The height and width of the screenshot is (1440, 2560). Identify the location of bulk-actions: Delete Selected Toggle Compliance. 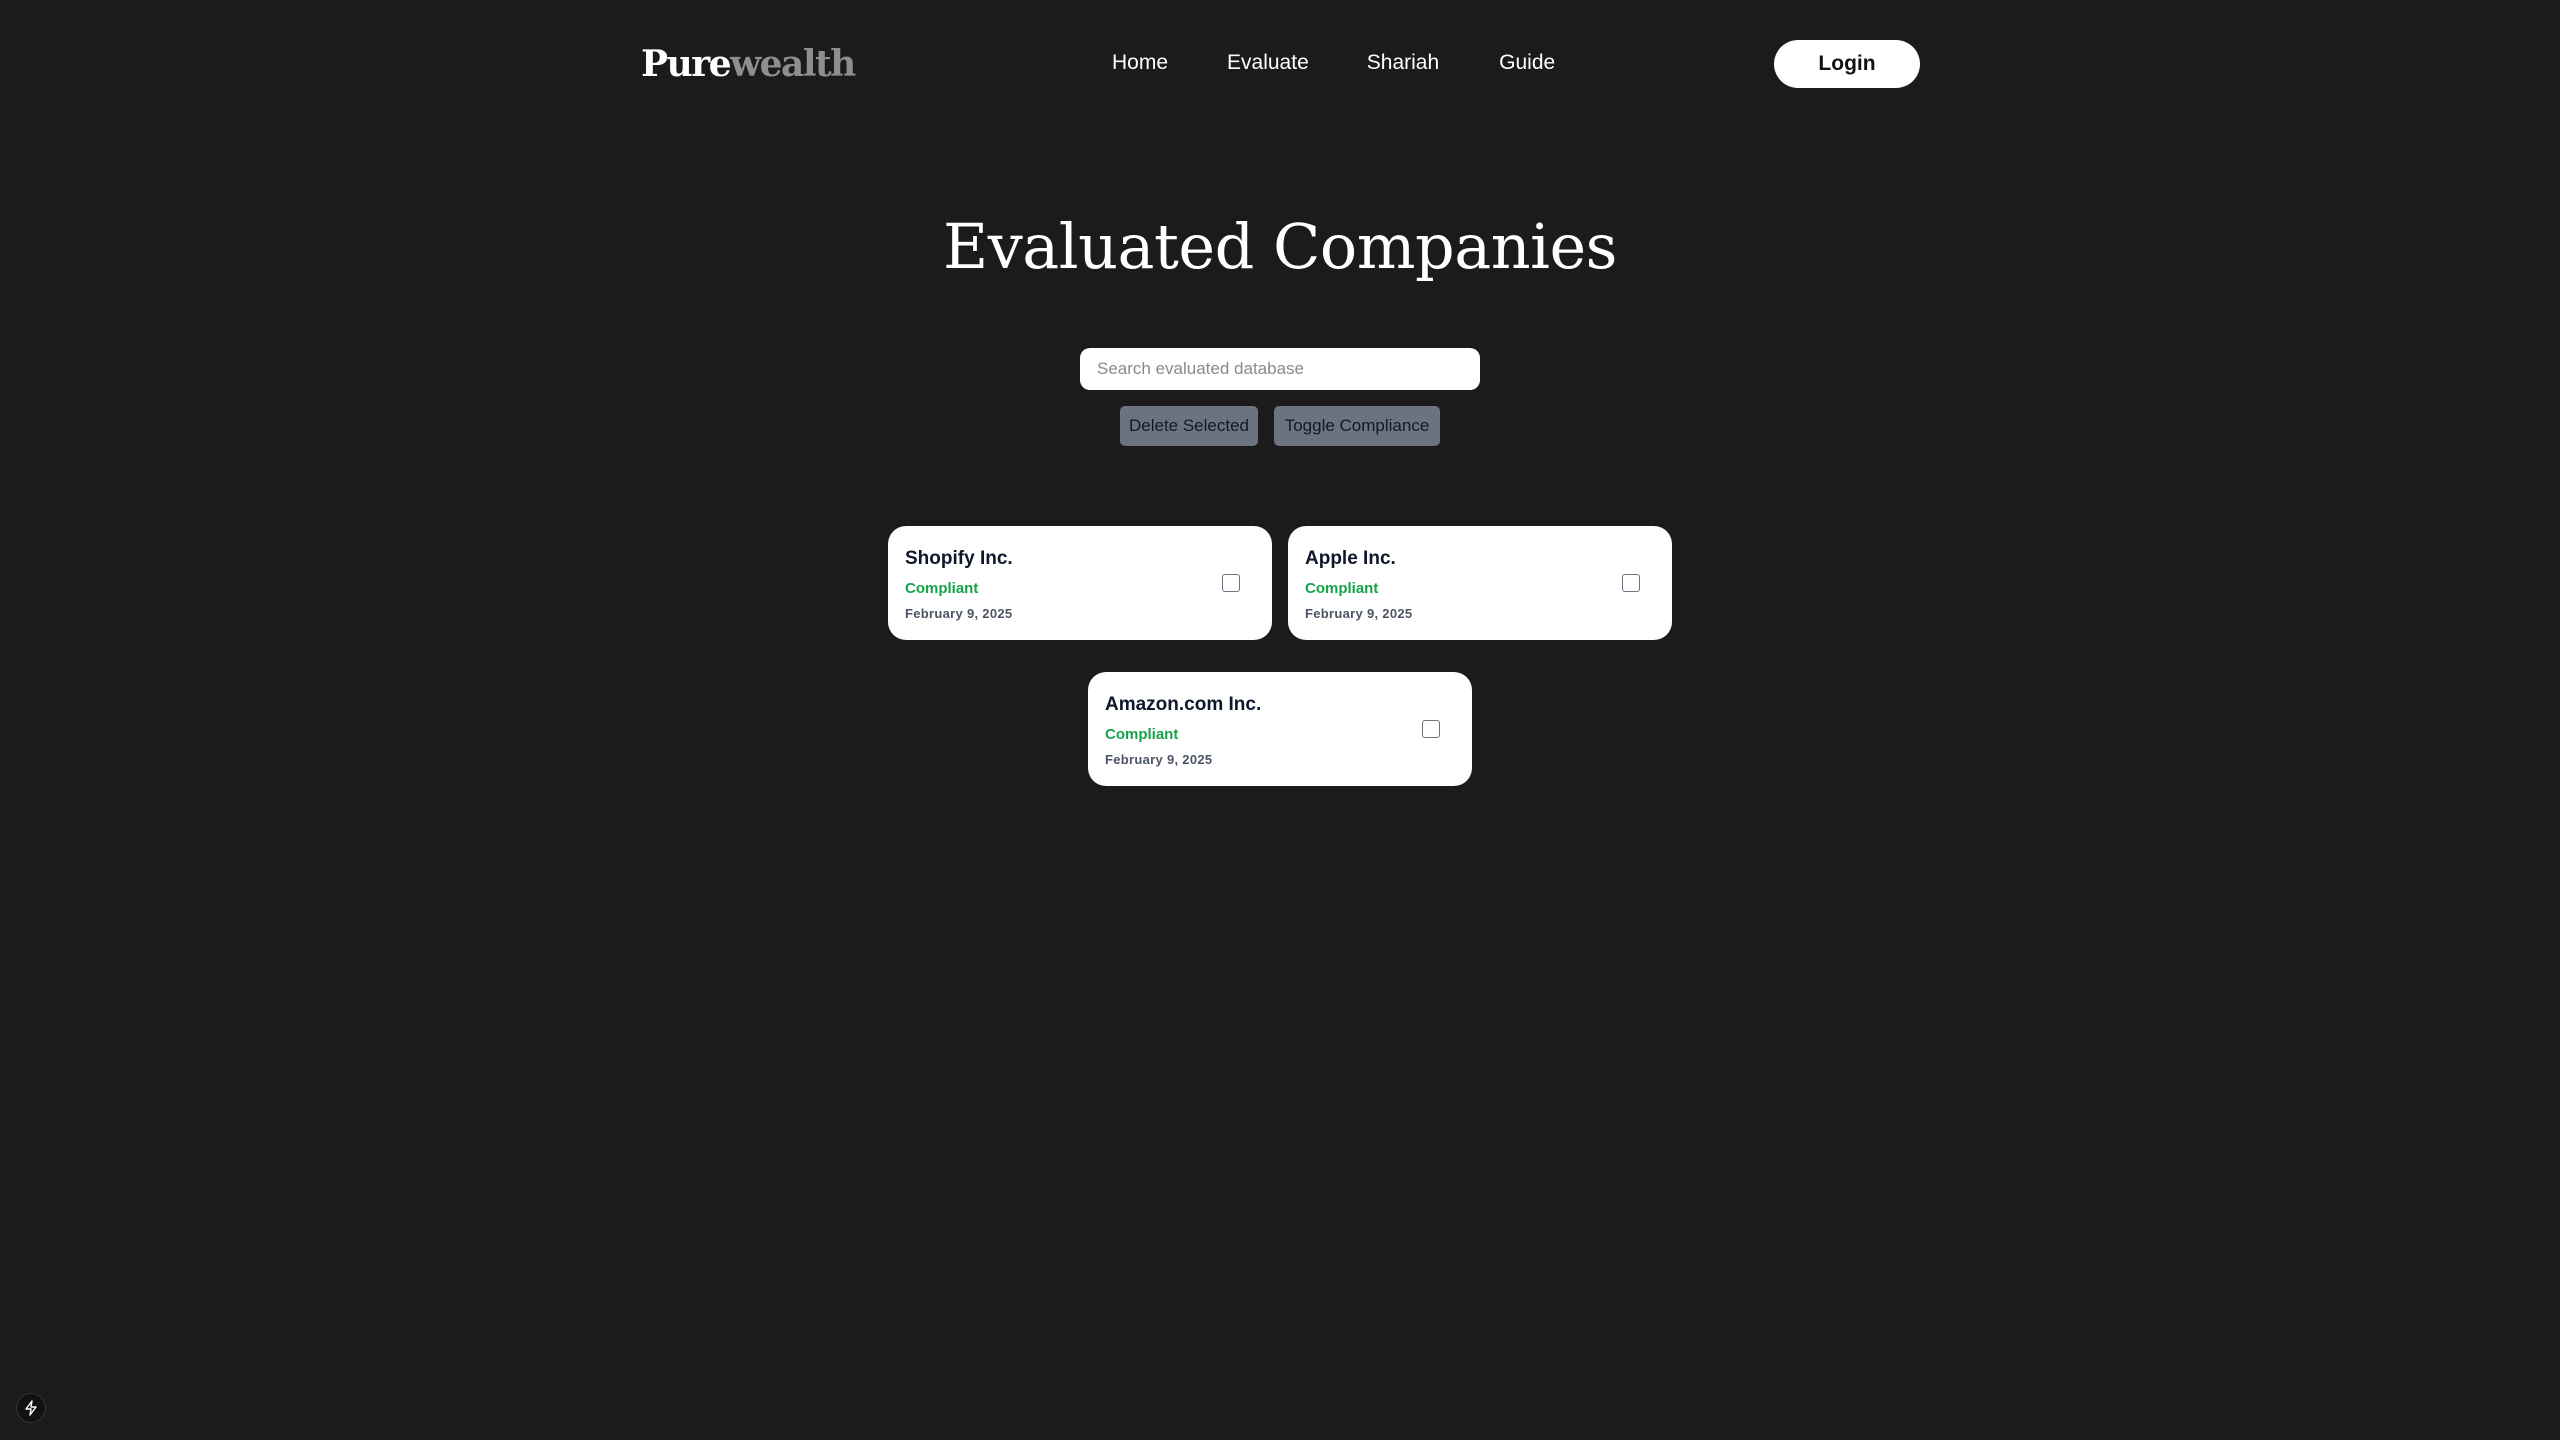
(1280, 426).